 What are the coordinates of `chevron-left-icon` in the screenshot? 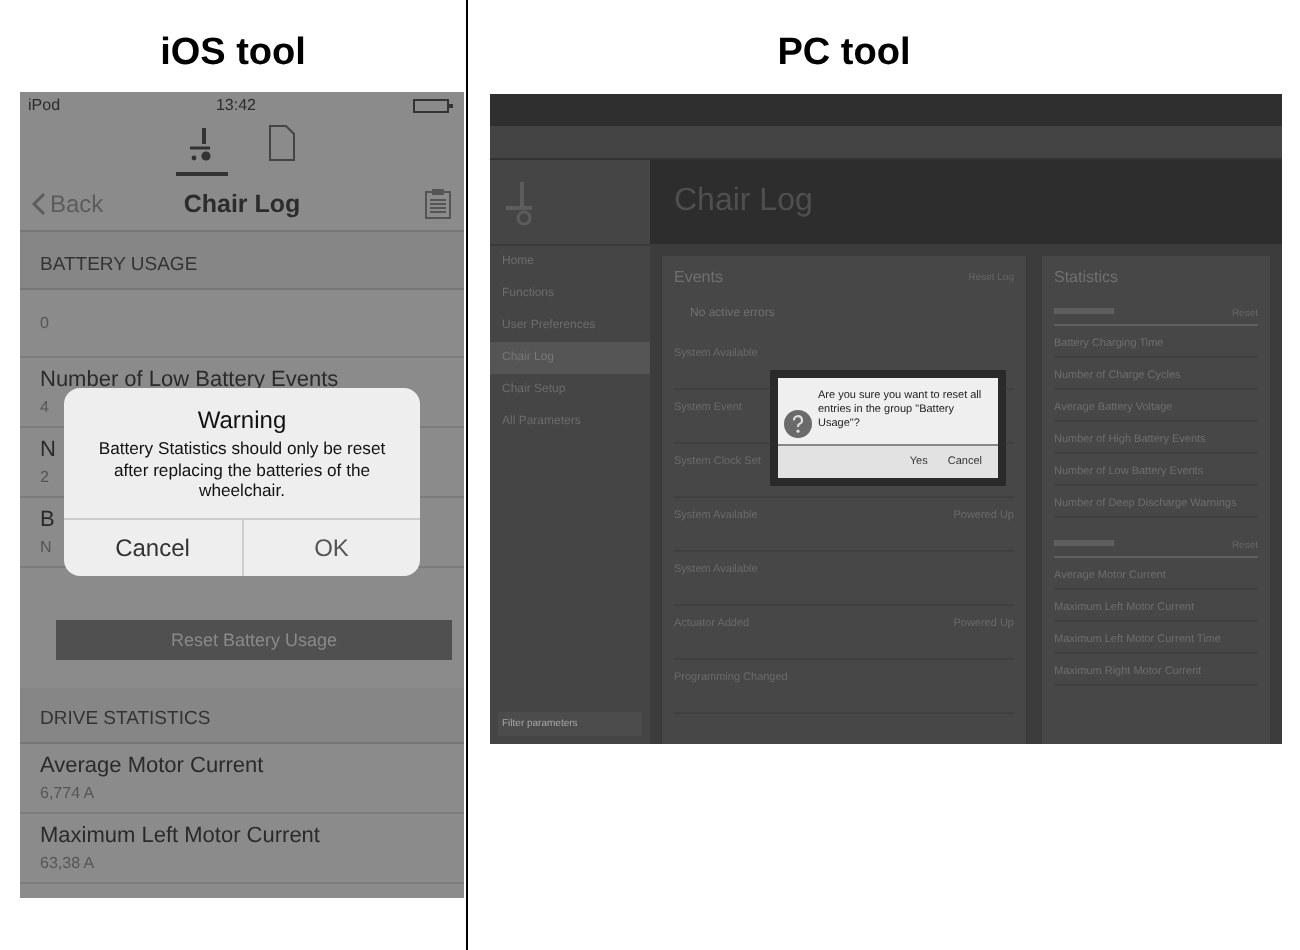 It's located at (39, 204).